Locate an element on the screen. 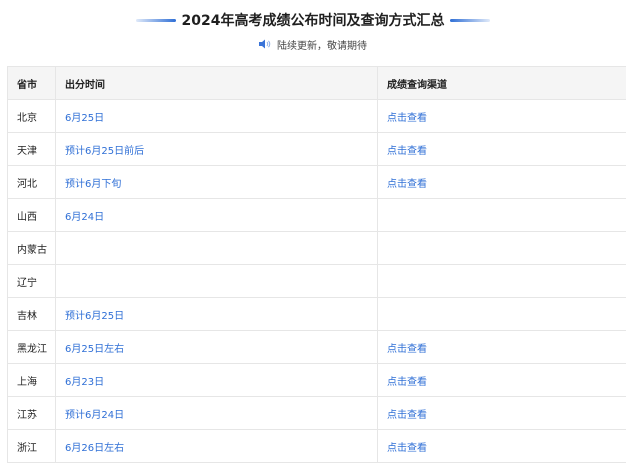 The image size is (626, 470). province-cell: 吉林 is located at coordinates (31, 314).